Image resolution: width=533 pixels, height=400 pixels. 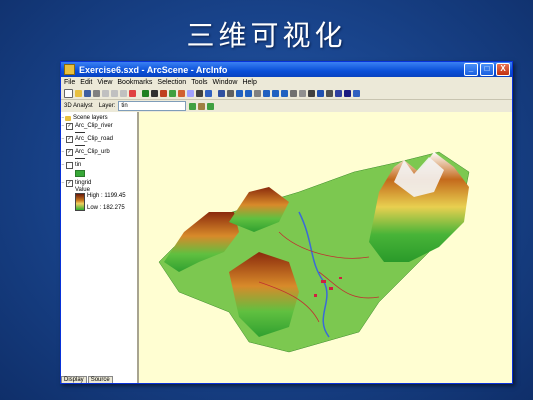 I want to click on toc-layer-urb: − ✓ Arc_Clip_urb, so click(x=99, y=152).